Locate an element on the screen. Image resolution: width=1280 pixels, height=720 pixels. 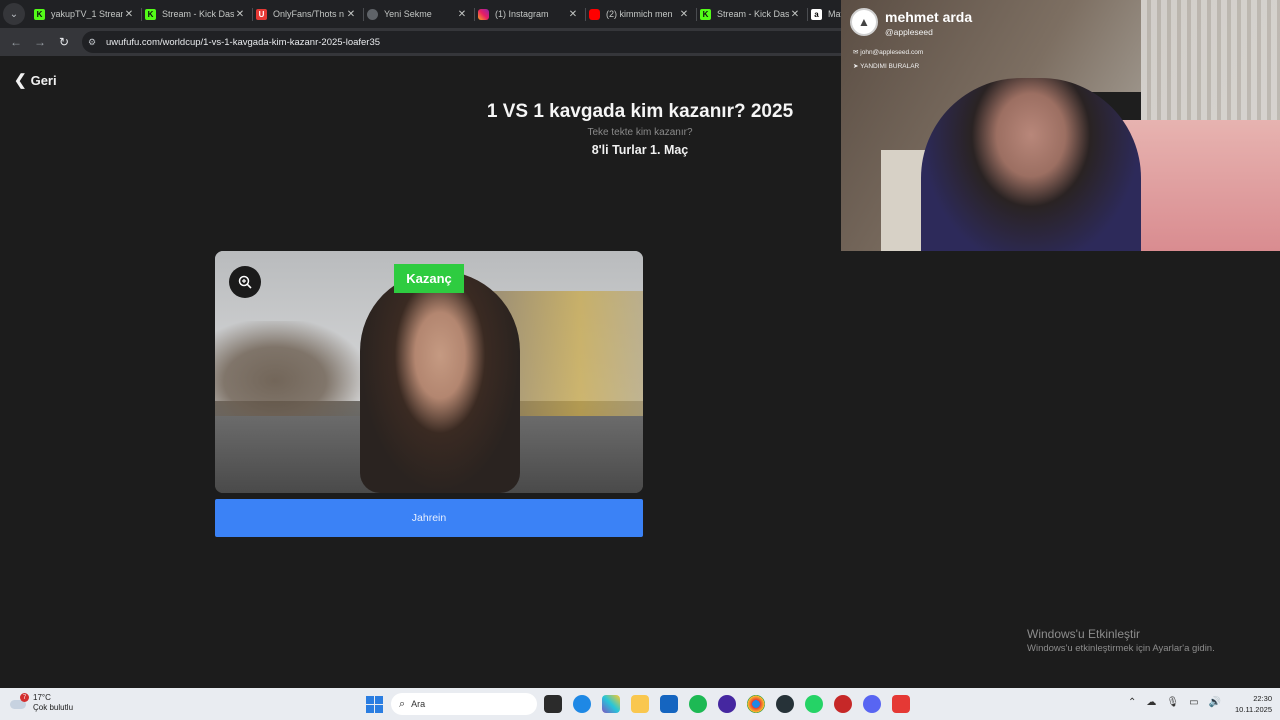
obs-icon is located at coordinates (785, 704).